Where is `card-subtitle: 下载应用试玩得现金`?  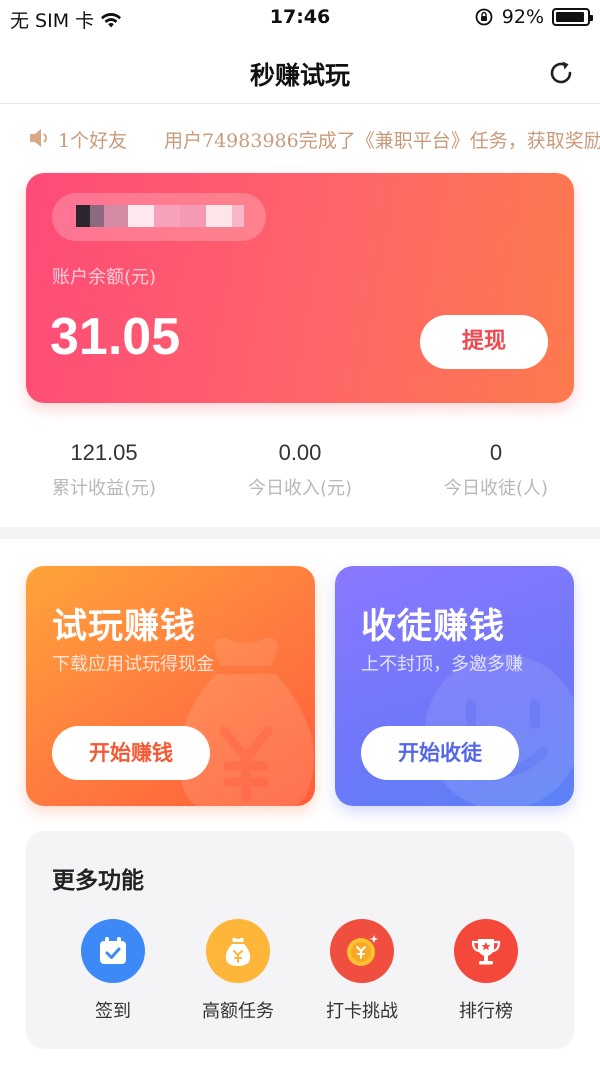 card-subtitle: 下载应用试玩得现金 is located at coordinates (133, 664).